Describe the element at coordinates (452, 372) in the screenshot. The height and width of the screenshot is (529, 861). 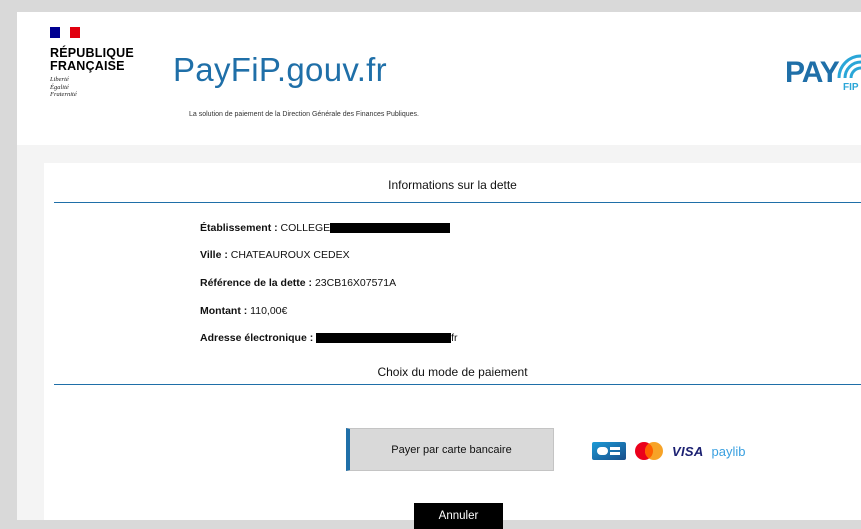
I see `payment-section-title: Choix du mode de paiement` at that location.